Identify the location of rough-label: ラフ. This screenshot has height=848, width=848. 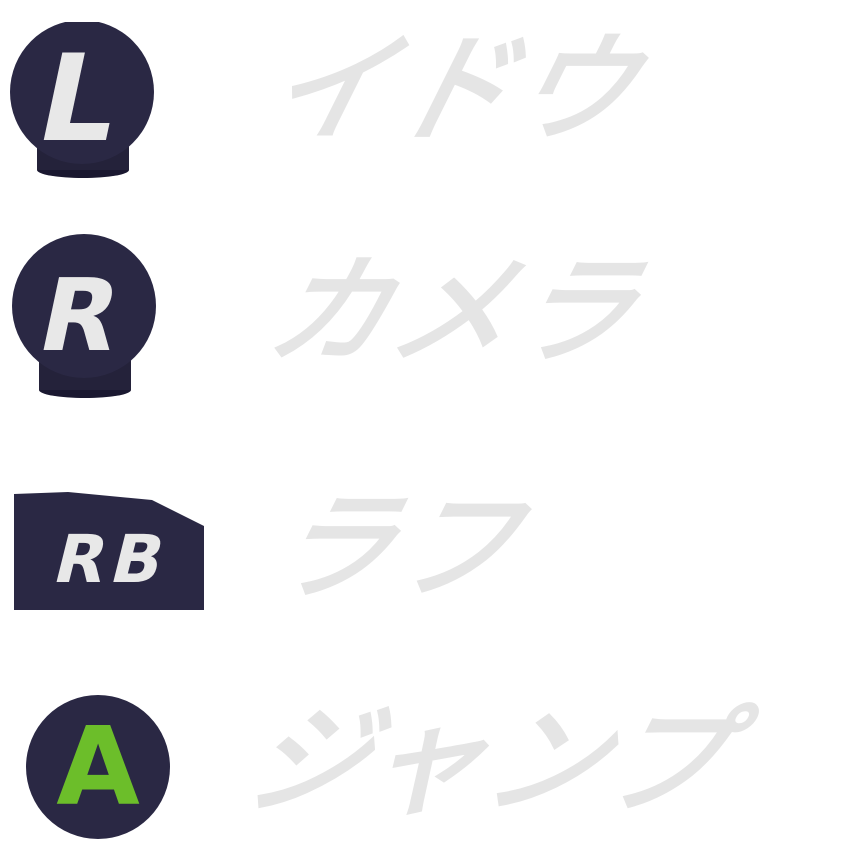
(398, 547).